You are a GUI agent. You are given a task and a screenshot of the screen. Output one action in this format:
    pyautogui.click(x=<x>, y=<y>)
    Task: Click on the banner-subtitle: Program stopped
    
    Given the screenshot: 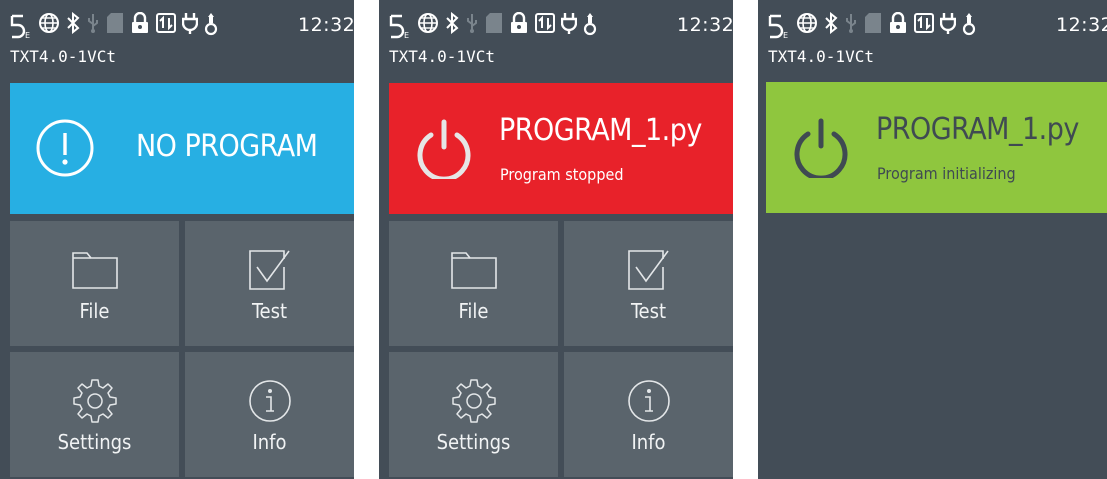 What is the action you would take?
    pyautogui.click(x=562, y=174)
    